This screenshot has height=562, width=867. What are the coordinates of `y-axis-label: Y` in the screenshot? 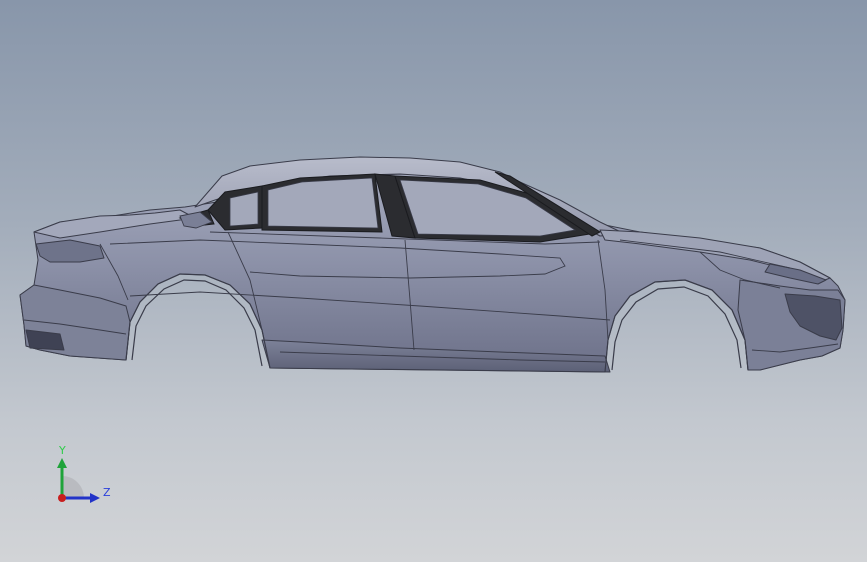 It's located at (62, 450).